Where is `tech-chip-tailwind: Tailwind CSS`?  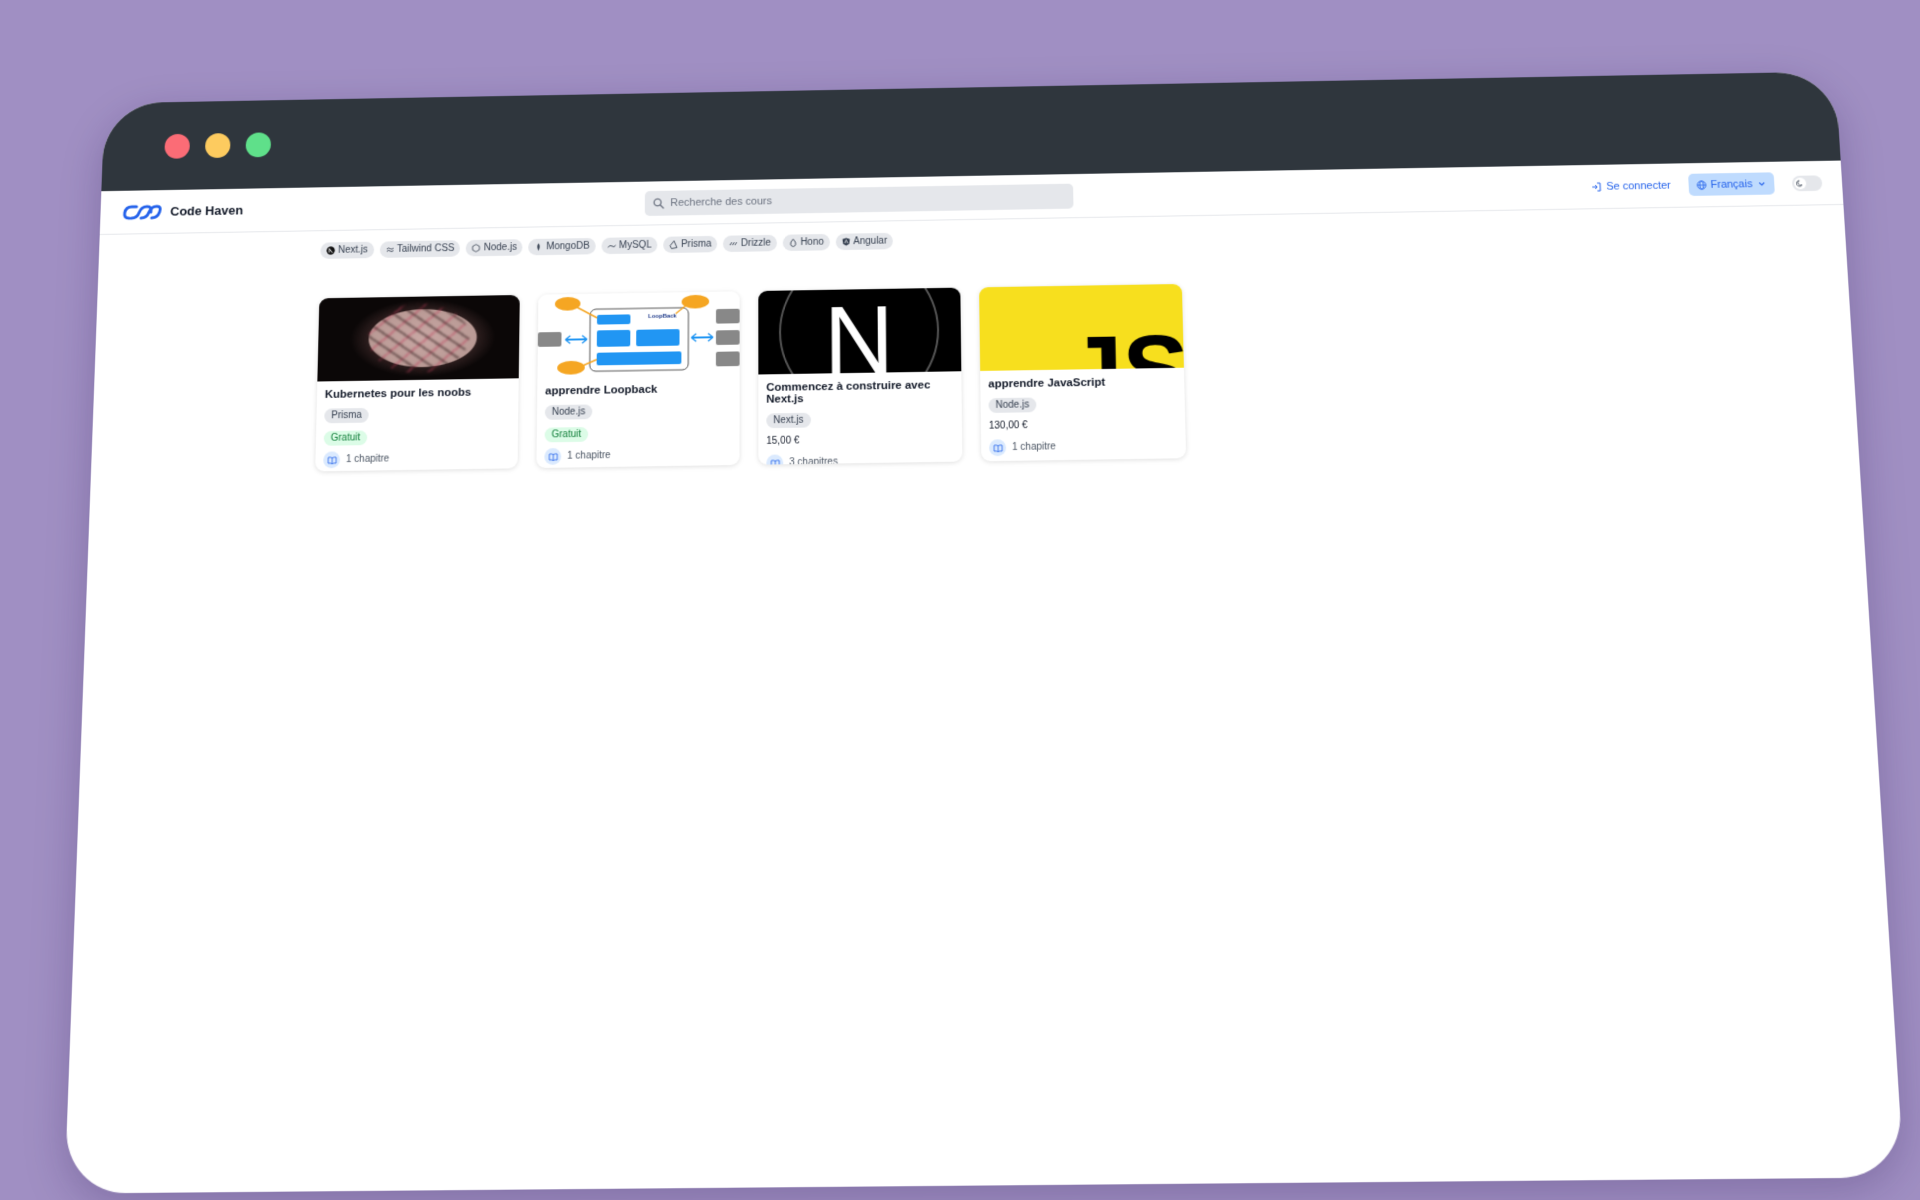
tech-chip-tailwind: Tailwind CSS is located at coordinates (420, 249).